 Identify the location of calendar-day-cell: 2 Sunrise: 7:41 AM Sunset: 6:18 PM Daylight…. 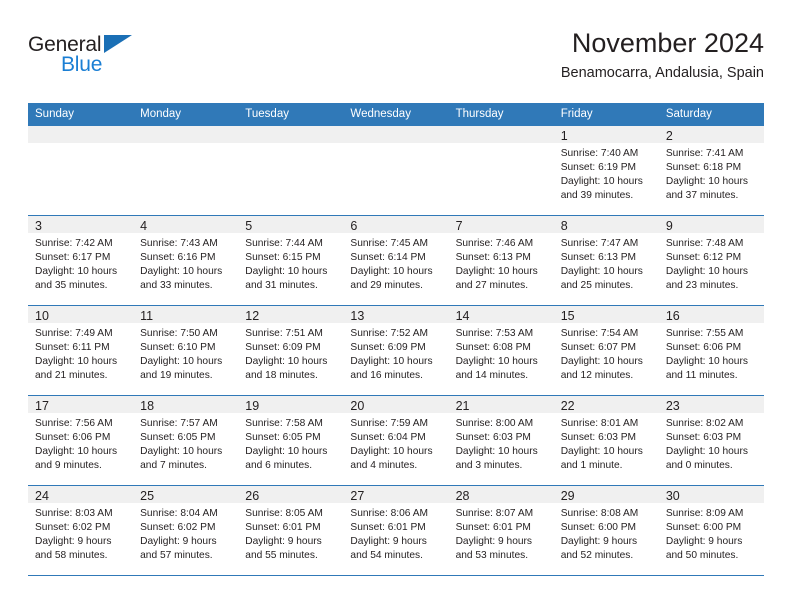
(711, 170).